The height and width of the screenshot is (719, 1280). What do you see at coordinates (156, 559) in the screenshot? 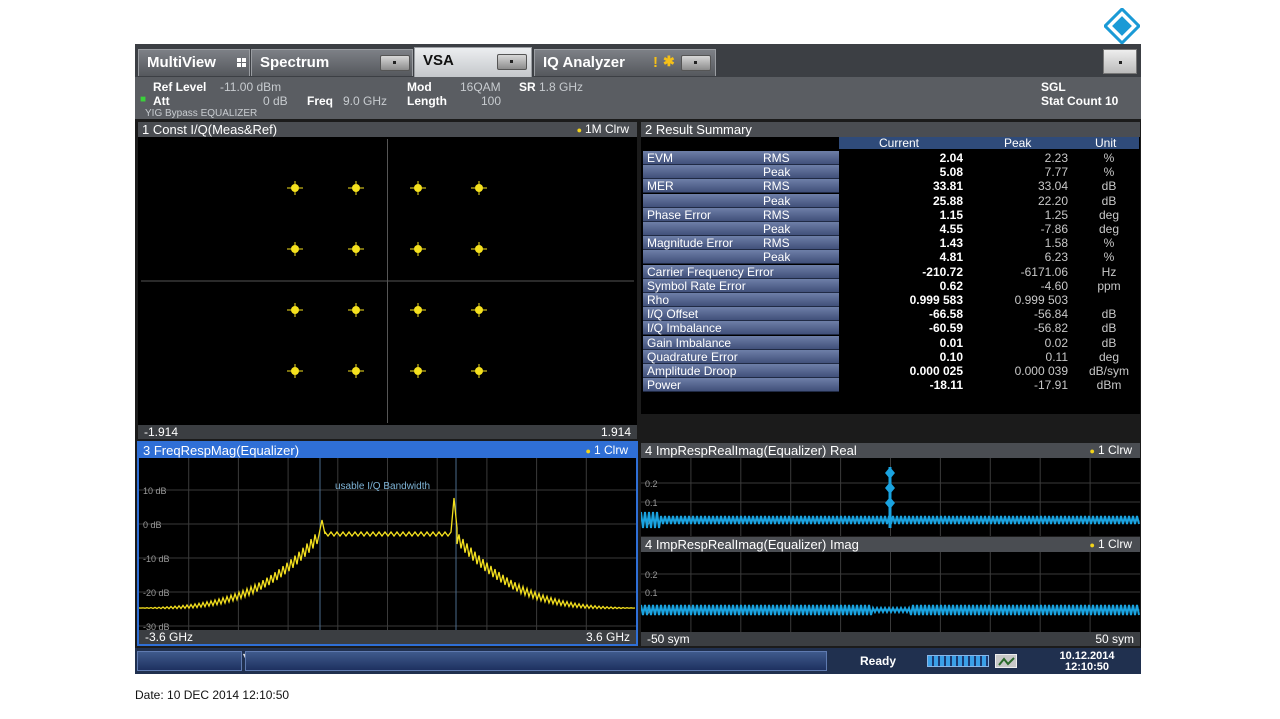
I see `y-tick-label: -10 dB` at bounding box center [156, 559].